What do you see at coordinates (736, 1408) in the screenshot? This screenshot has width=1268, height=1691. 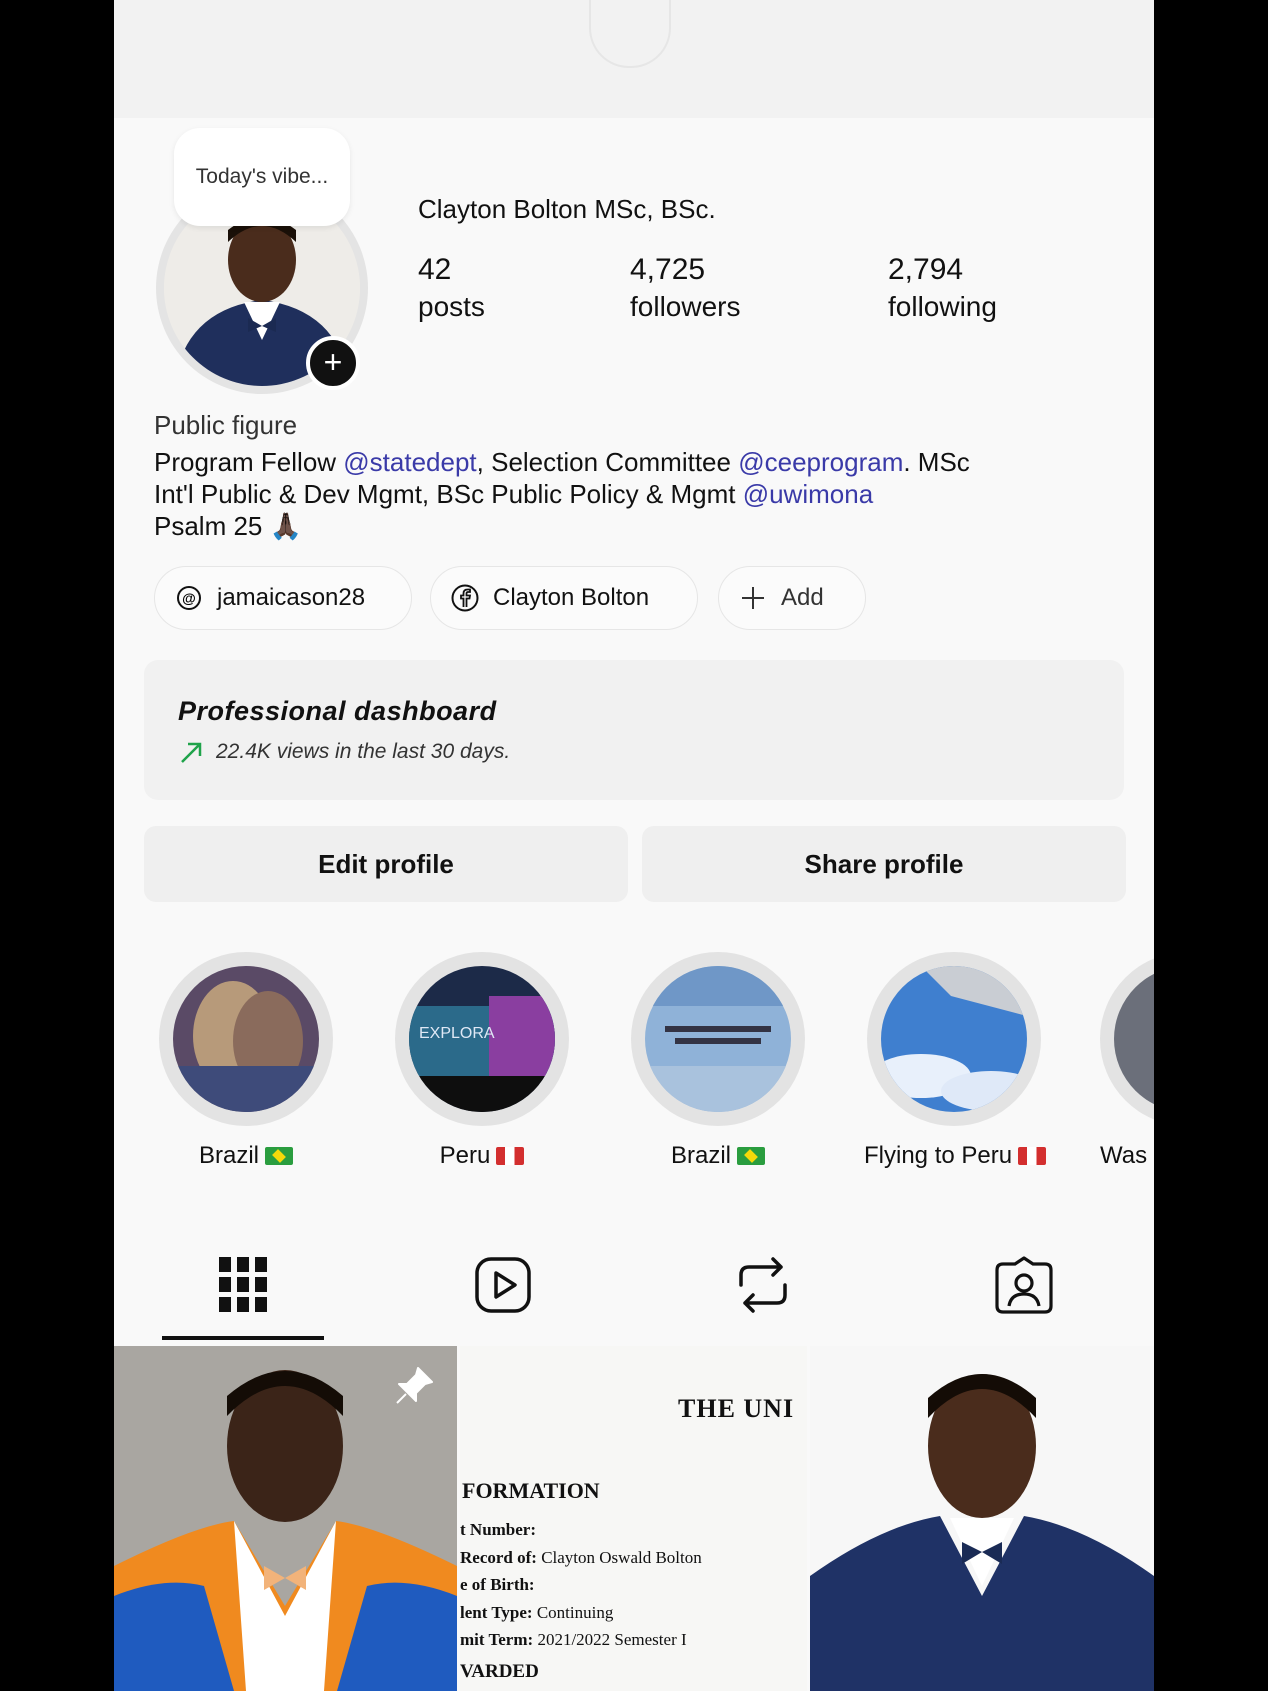 I see `doc-heading: THE UNI` at bounding box center [736, 1408].